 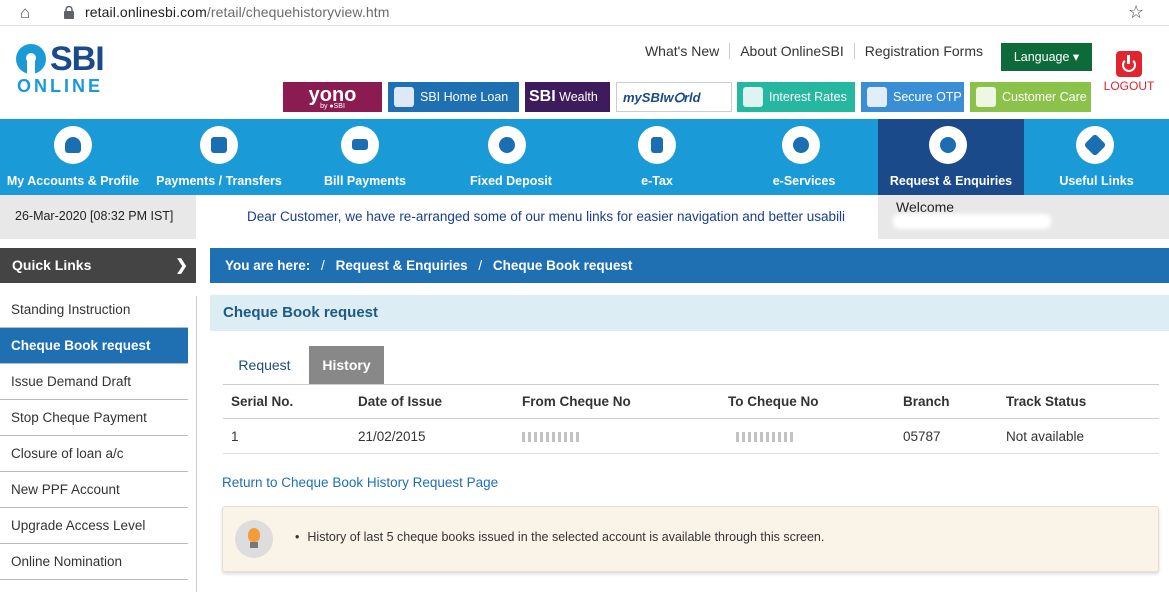 What do you see at coordinates (877, 96) in the screenshot?
I see `lock-otp-icon` at bounding box center [877, 96].